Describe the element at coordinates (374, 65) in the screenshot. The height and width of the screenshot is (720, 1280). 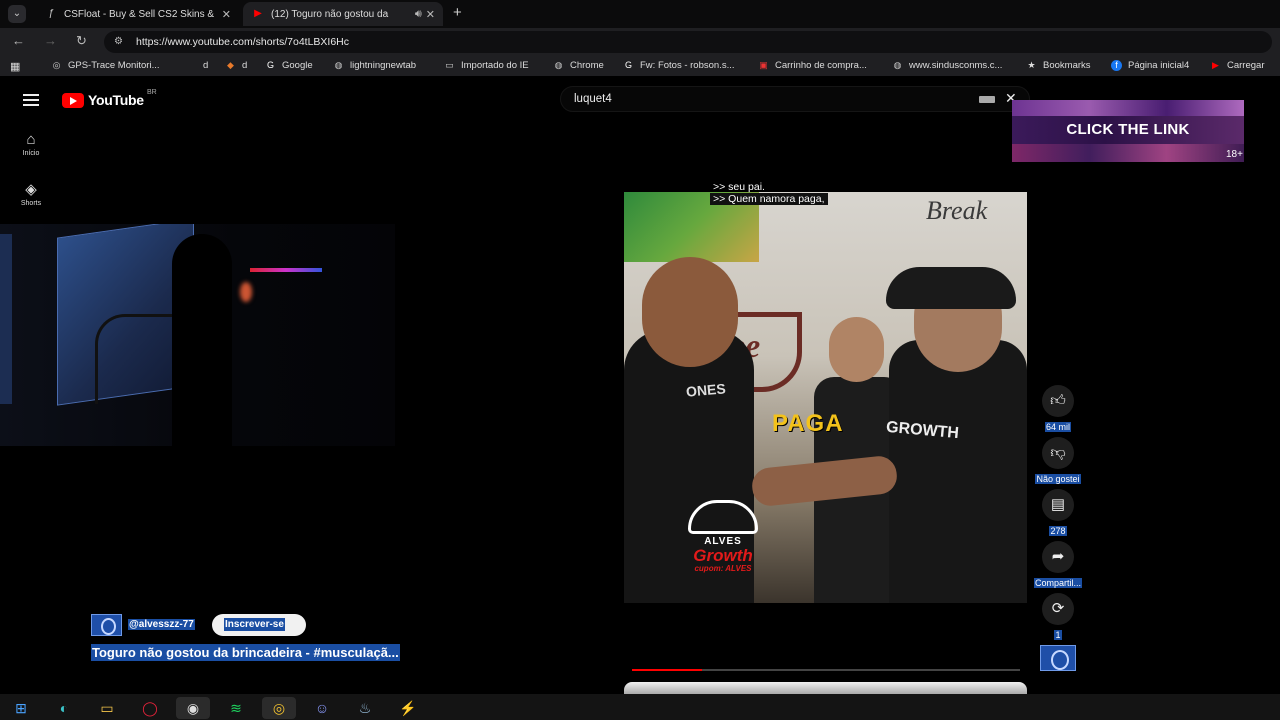
I see `bookmark-item: ◍ lightningnewtab` at that location.